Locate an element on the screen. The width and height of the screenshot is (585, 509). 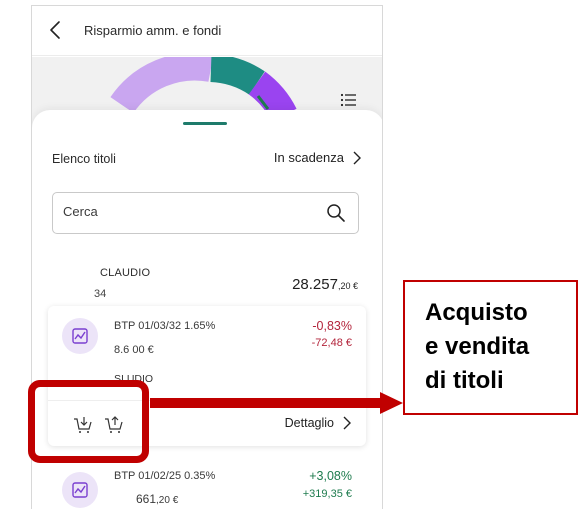
account-balance-int: 28.257 is located at coordinates (315, 284).